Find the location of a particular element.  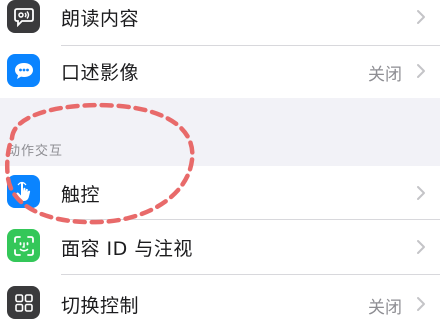

audio-descriptions-label: 口述影像 is located at coordinates (100, 73).